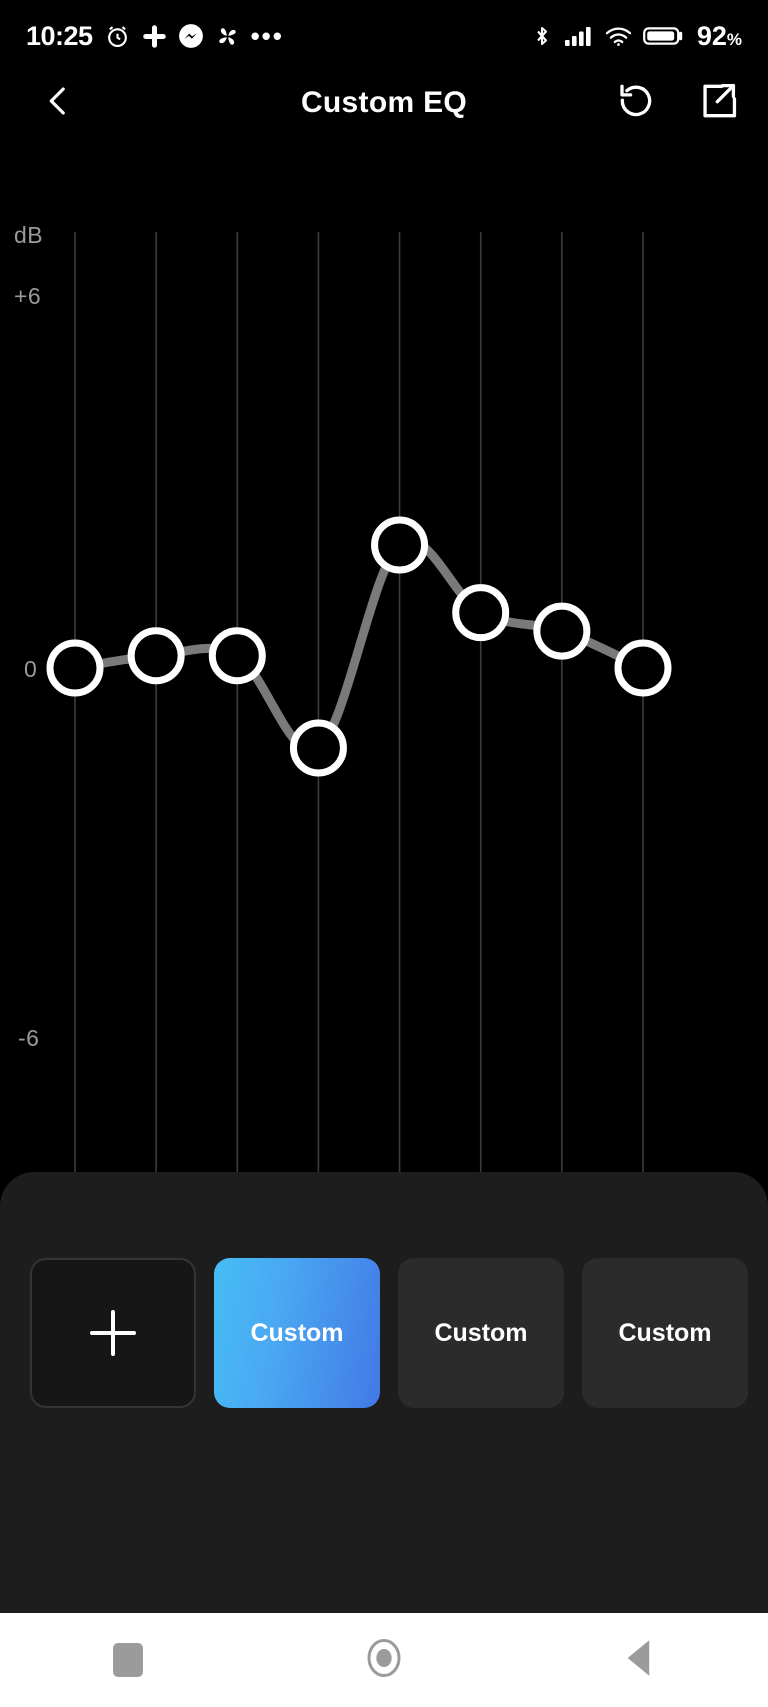  I want to click on battery-percent: 92%, so click(719, 36).